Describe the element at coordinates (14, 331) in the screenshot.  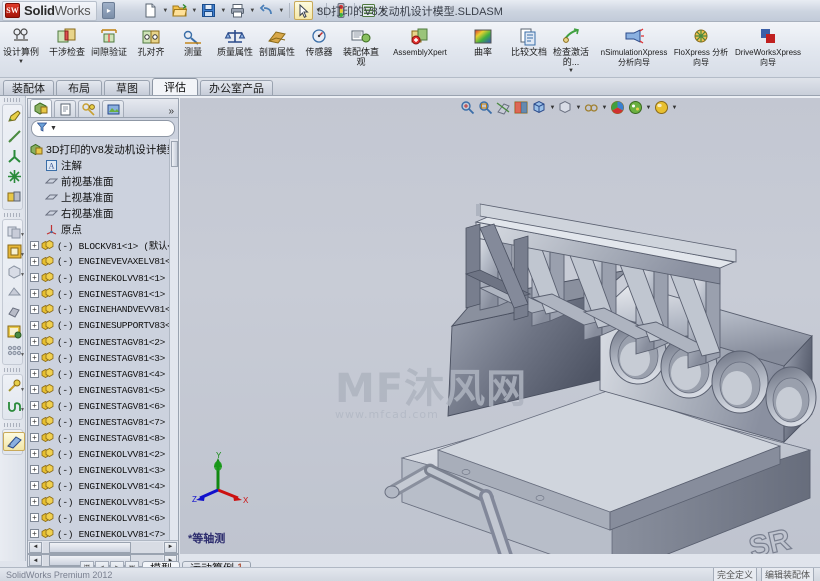
I see `bill-of-materials-button` at that location.